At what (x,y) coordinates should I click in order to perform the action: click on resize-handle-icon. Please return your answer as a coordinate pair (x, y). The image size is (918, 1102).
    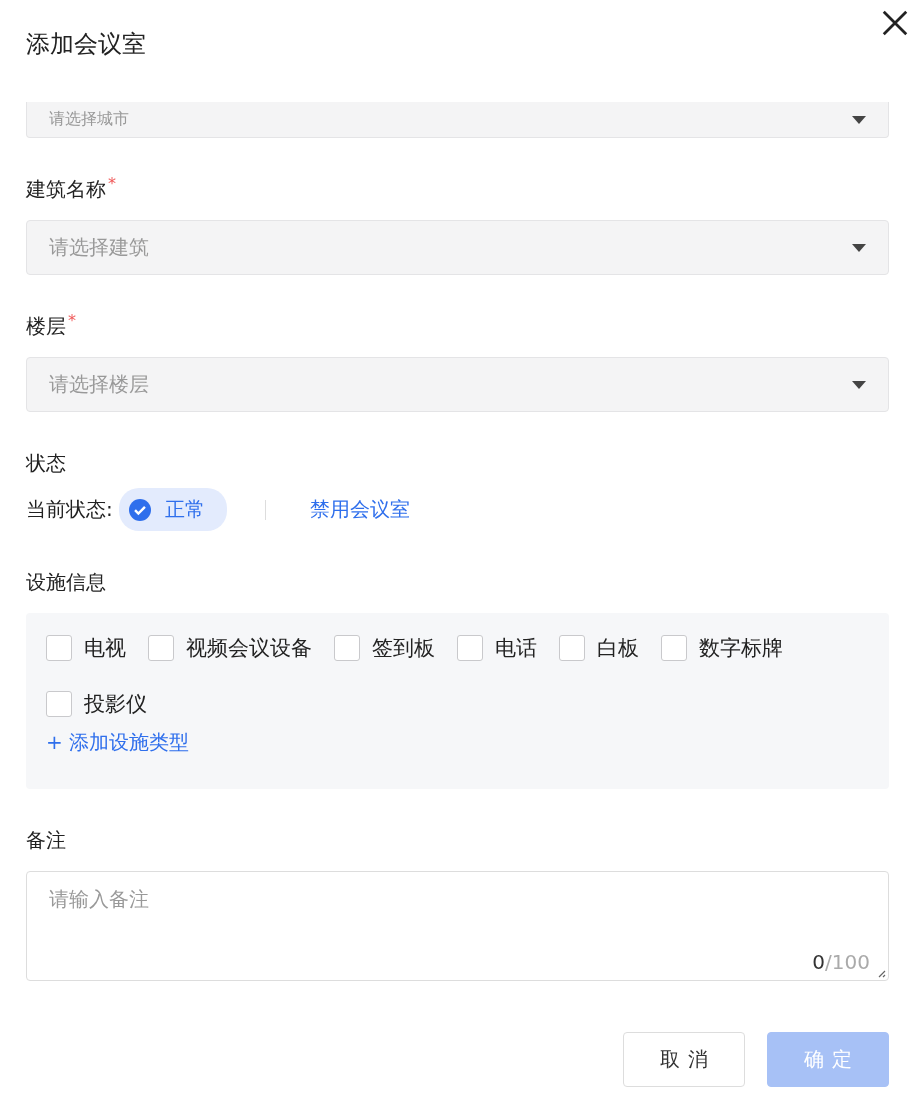
    Looking at the image, I should click on (881, 973).